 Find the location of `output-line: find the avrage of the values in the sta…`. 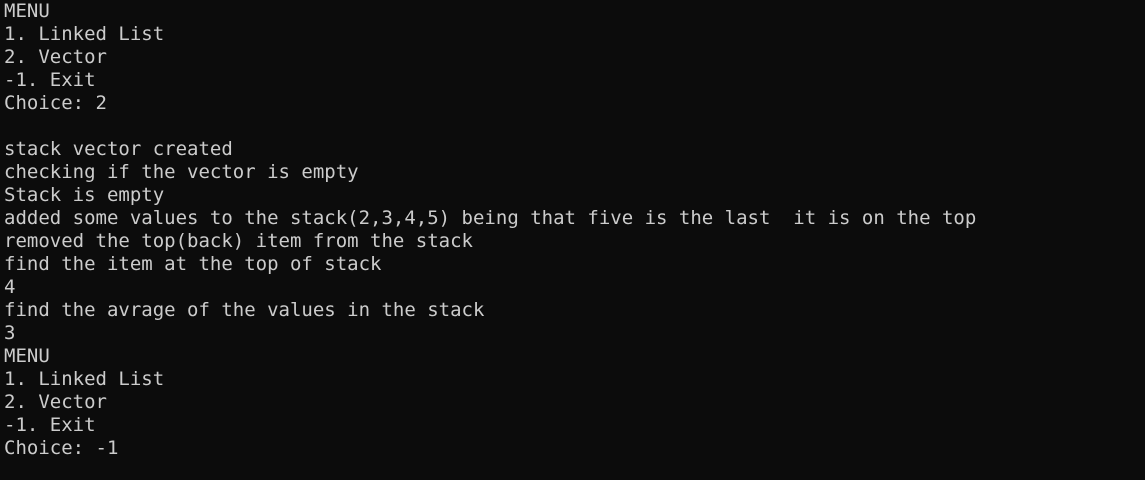

output-line: find the avrage of the values in the sta… is located at coordinates (244, 310).